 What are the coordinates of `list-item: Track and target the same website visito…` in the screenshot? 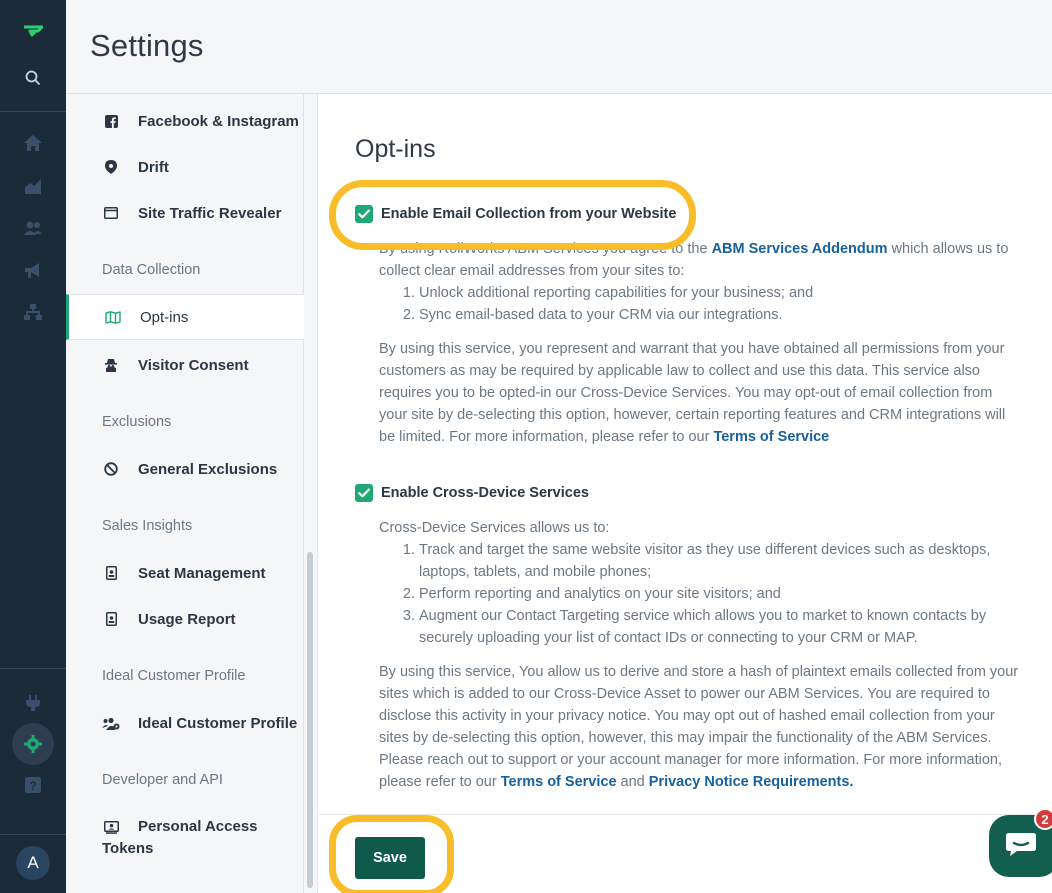 It's located at (721, 561).